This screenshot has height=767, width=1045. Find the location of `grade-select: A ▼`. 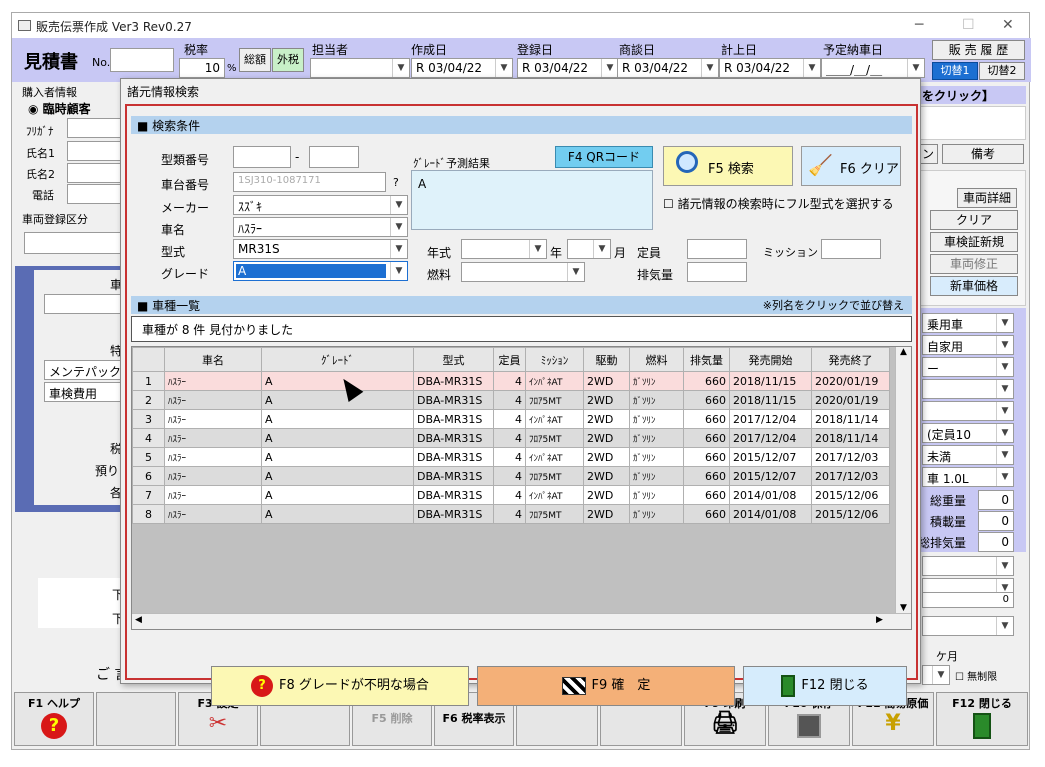

grade-select: A ▼ is located at coordinates (320, 271).